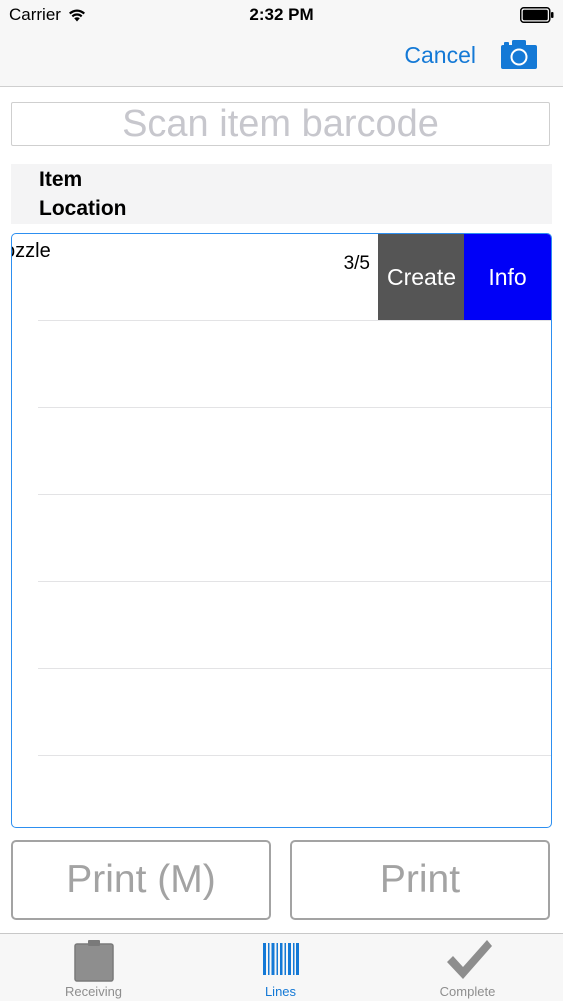  Describe the element at coordinates (281, 194) in the screenshot. I see `item-location-header: Item Location` at that location.